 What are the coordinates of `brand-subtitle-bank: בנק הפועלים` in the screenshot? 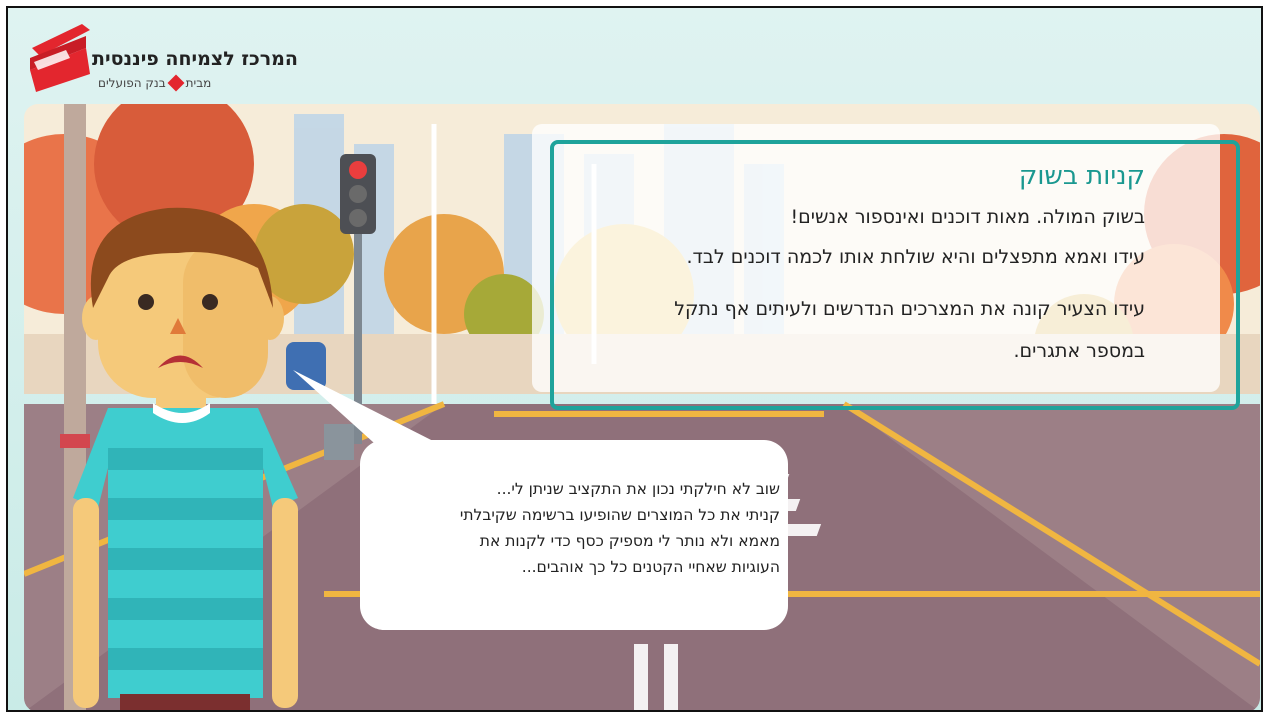 It's located at (132, 83).